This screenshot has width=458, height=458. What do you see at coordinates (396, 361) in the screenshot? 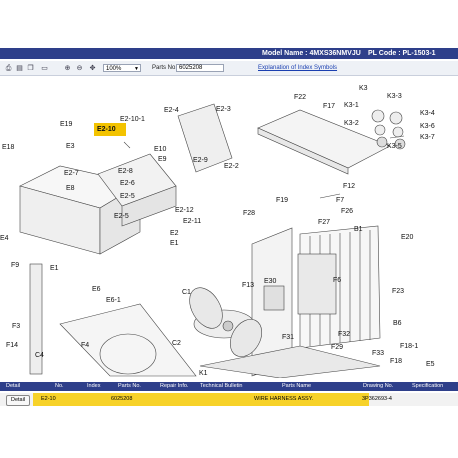
I see `part-label: F18` at bounding box center [396, 361].